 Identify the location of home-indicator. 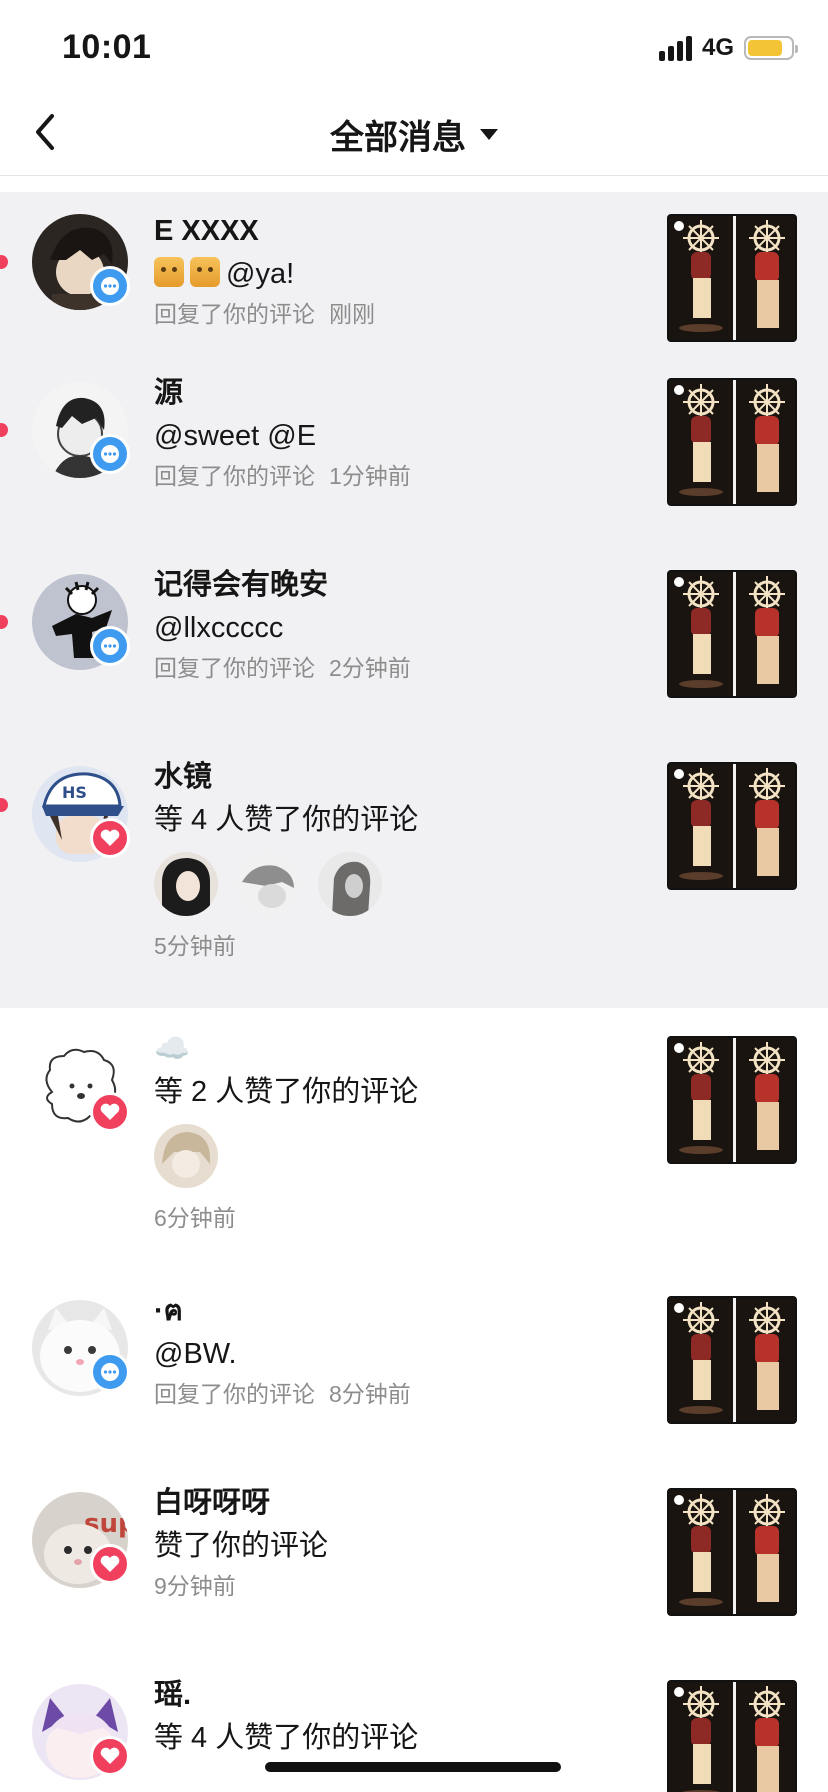
(413, 1767).